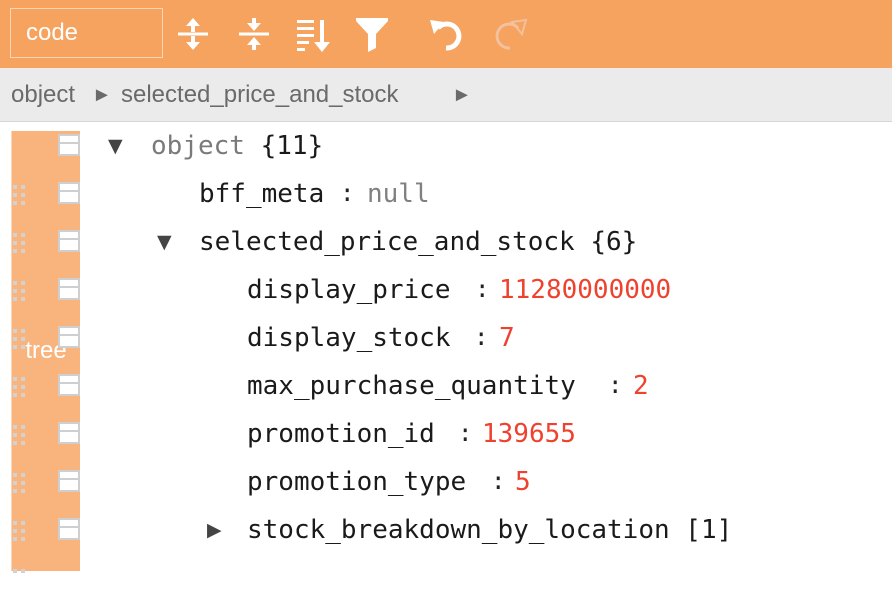  What do you see at coordinates (709, 530) in the screenshot?
I see `child-count: [1]` at bounding box center [709, 530].